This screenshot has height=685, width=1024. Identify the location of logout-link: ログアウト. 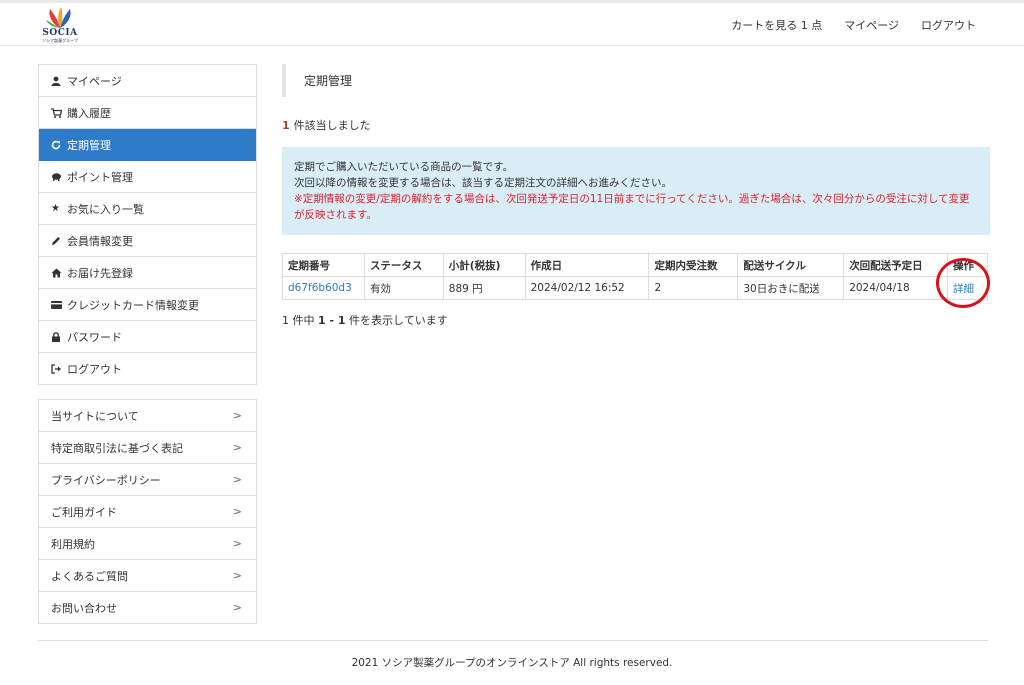
(948, 25).